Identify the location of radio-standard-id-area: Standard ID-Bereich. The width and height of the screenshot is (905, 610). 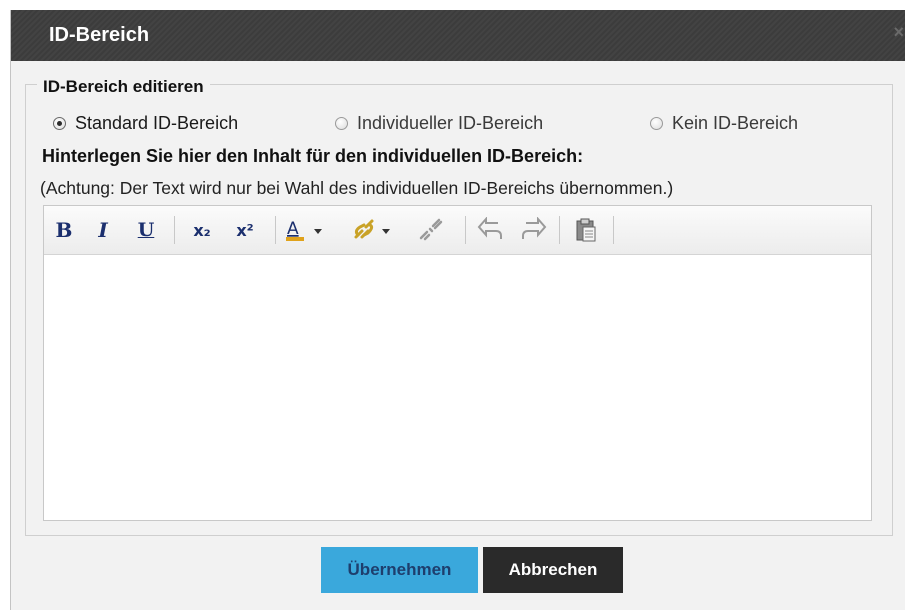
(145, 123).